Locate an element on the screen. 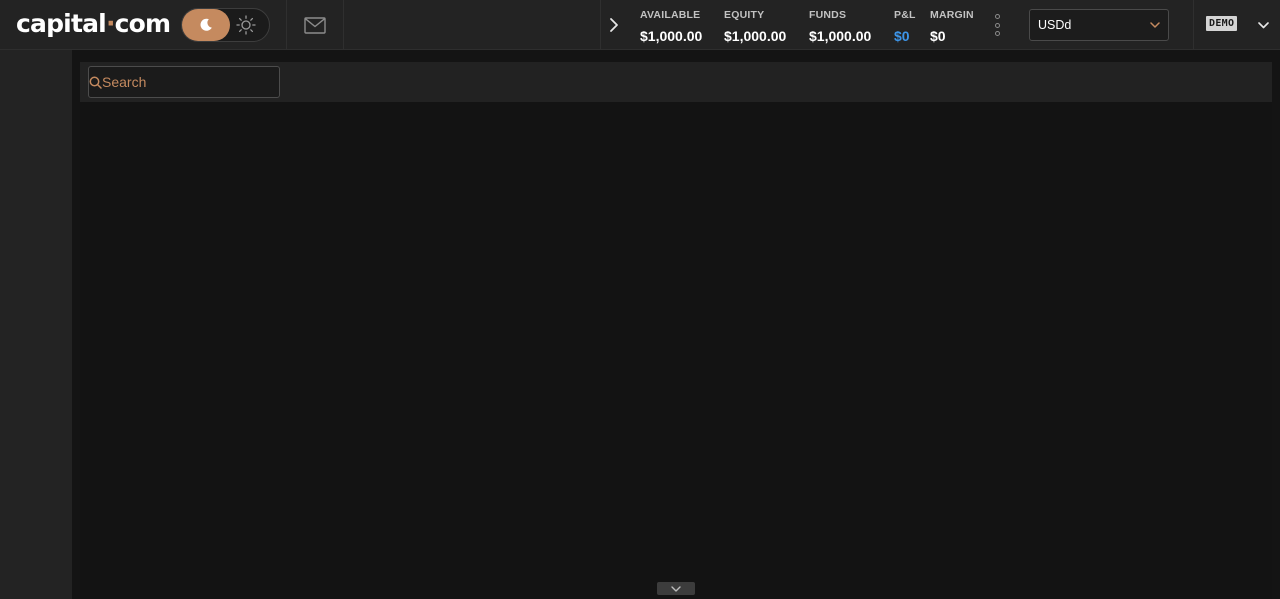  theme-light-option is located at coordinates (246, 25).